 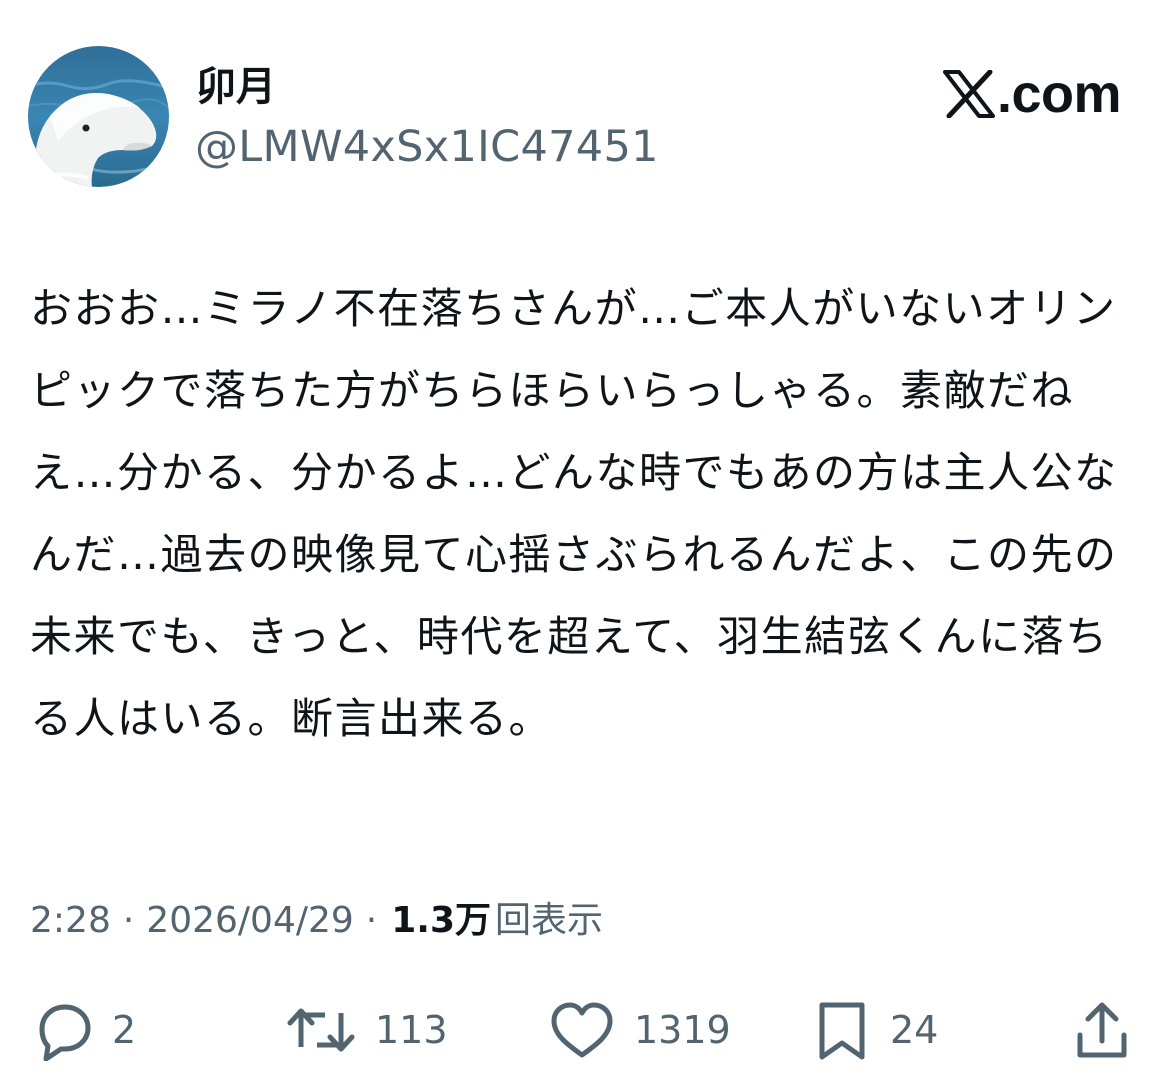 What do you see at coordinates (250, 921) in the screenshot?
I see `tweet-date: 2026/04/29` at bounding box center [250, 921].